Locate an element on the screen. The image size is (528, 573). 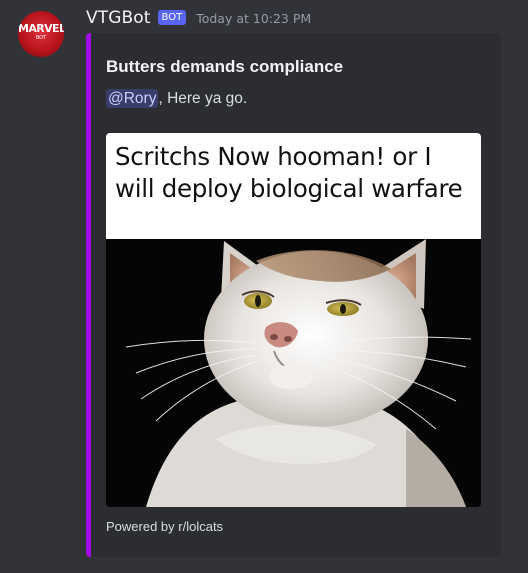
user-mention: @Rory is located at coordinates (132, 98).